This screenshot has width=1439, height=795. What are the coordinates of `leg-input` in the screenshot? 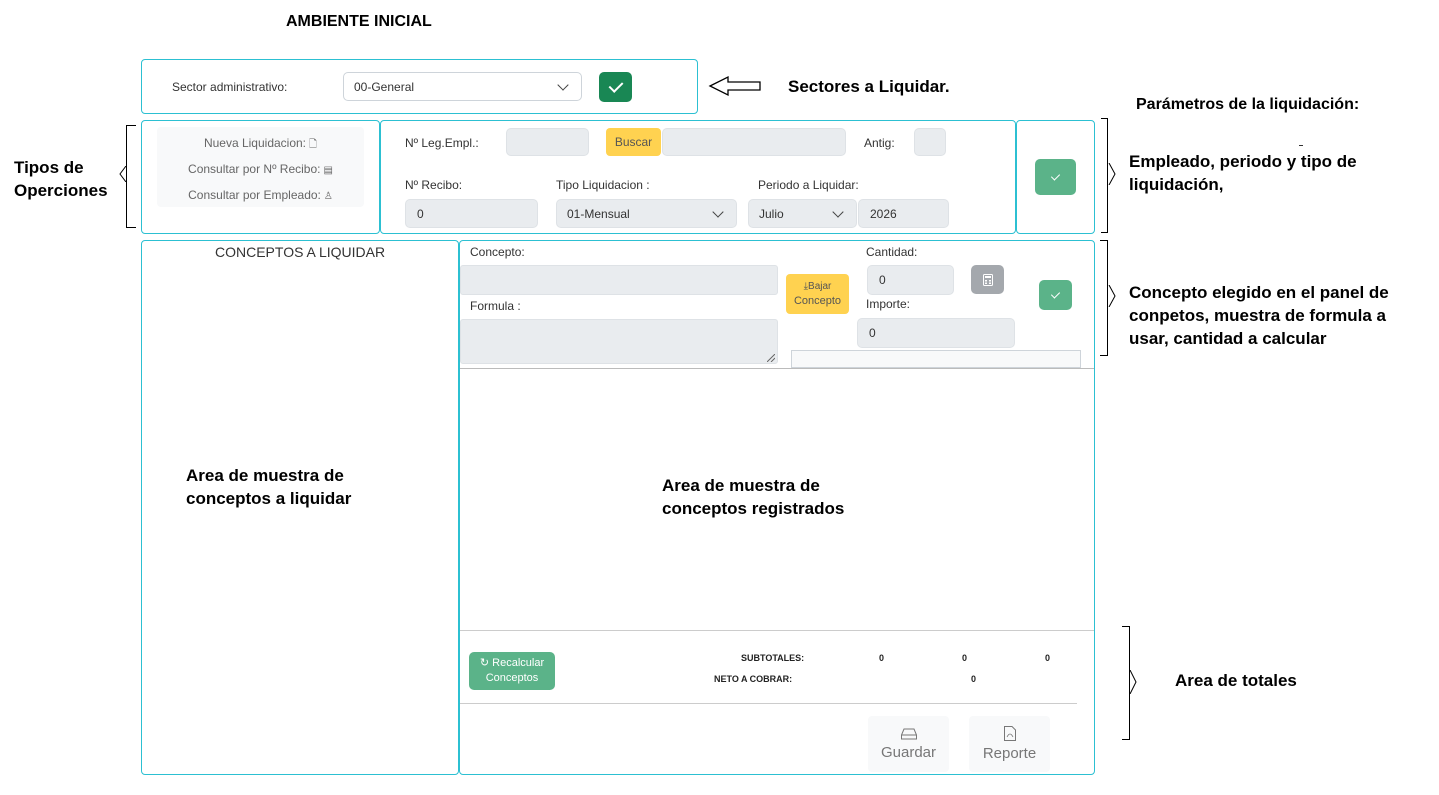 It's located at (547, 142).